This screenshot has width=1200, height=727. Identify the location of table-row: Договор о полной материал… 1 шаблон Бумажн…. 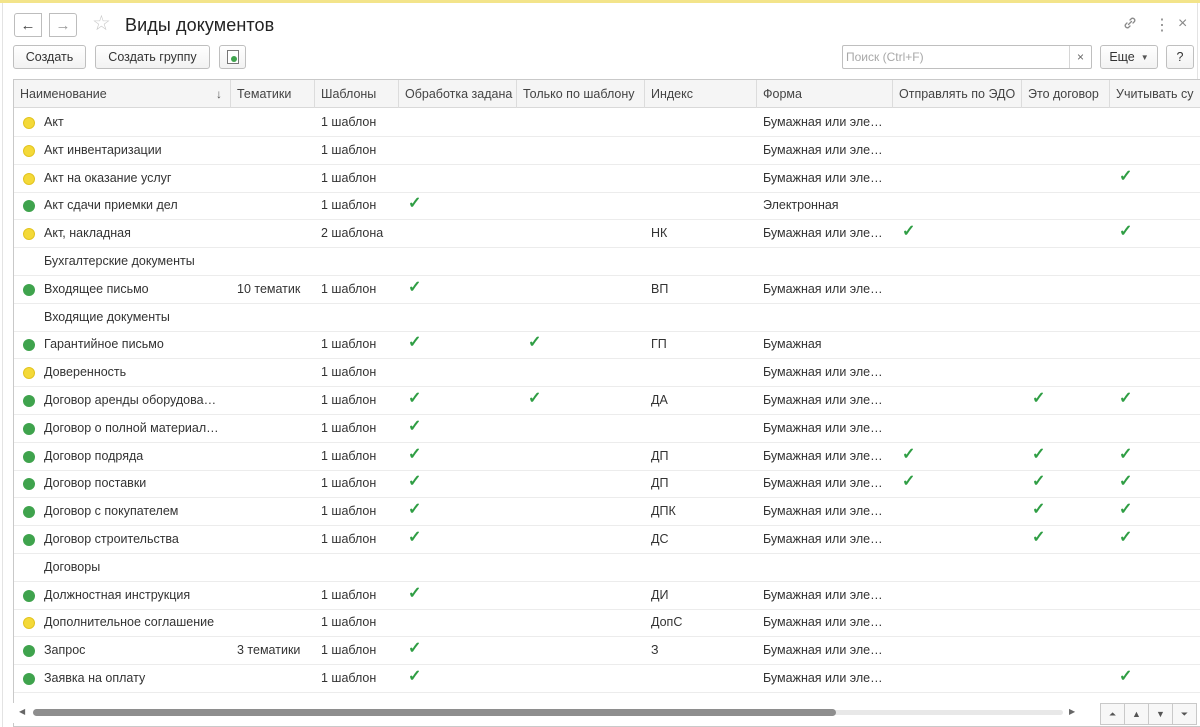
(607, 429).